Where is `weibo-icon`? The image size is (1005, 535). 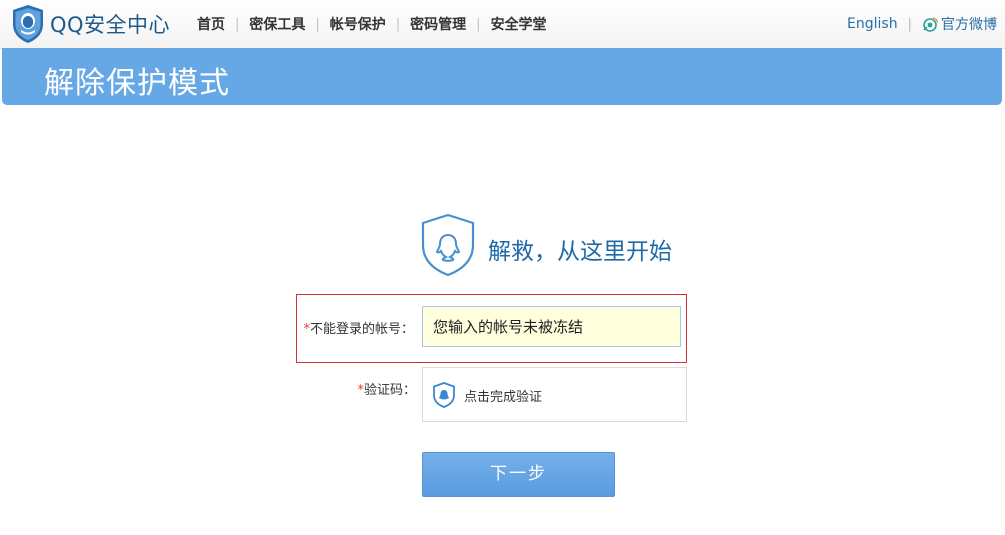 weibo-icon is located at coordinates (931, 24).